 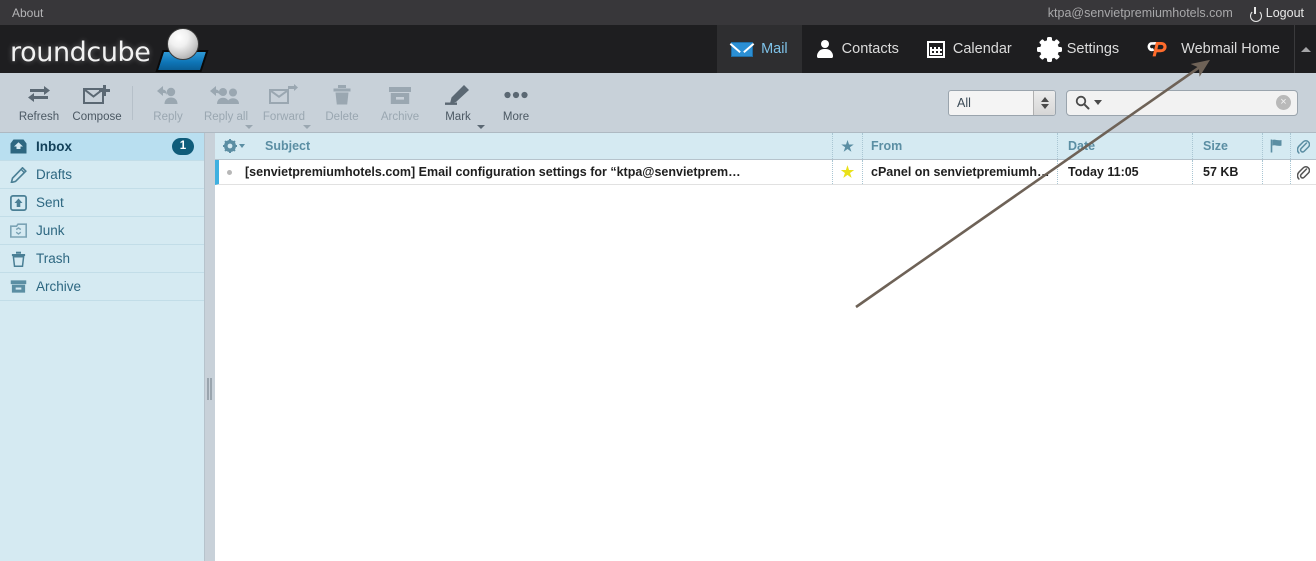 What do you see at coordinates (1093, 49) in the screenshot?
I see `tab-settings-label: Settings` at bounding box center [1093, 49].